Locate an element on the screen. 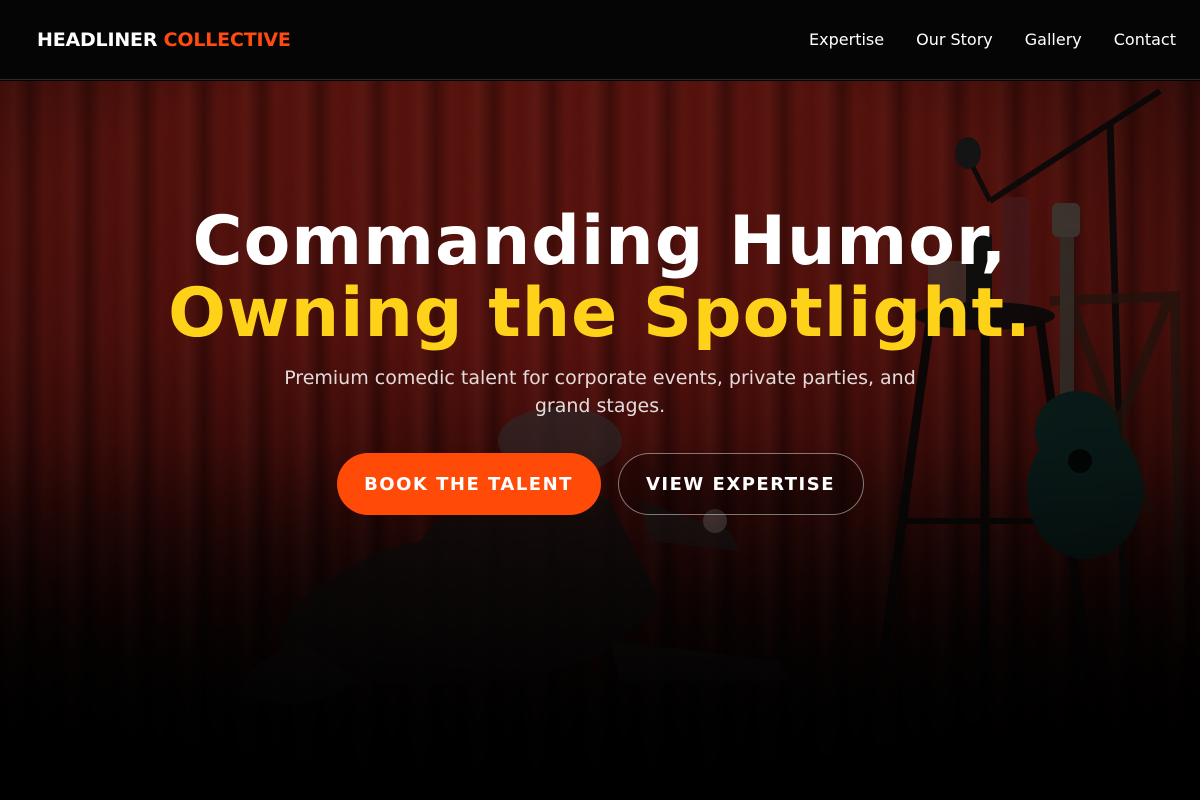  book-talent-button: BOOK THE TALENT is located at coordinates (468, 484).